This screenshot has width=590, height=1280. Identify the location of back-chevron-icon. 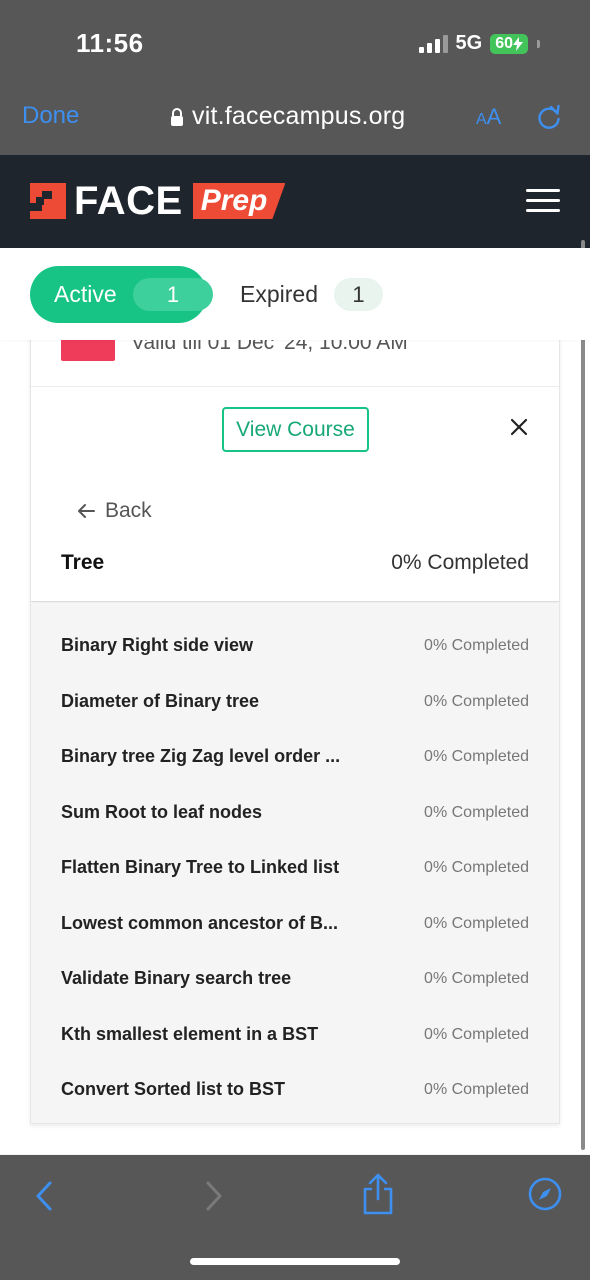
(44, 1196).